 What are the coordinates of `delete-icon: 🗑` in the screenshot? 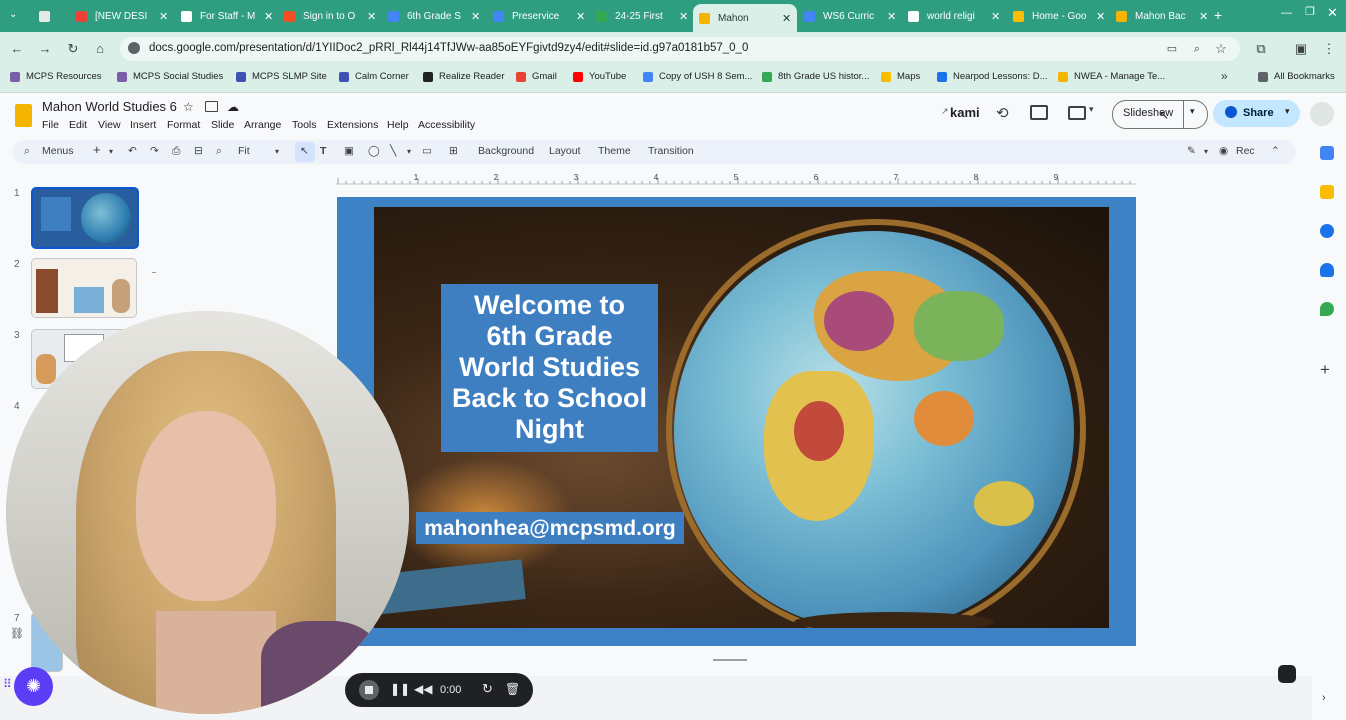 It's located at (512, 689).